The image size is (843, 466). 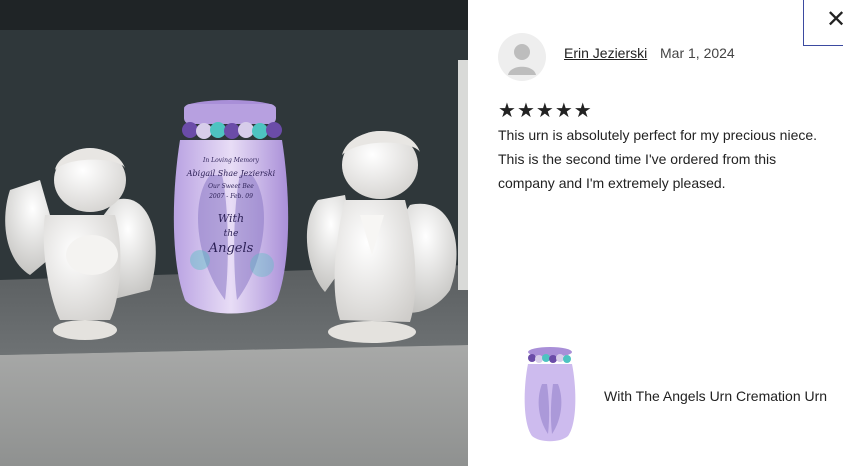 I want to click on urn-text-5: With, so click(x=231, y=218).